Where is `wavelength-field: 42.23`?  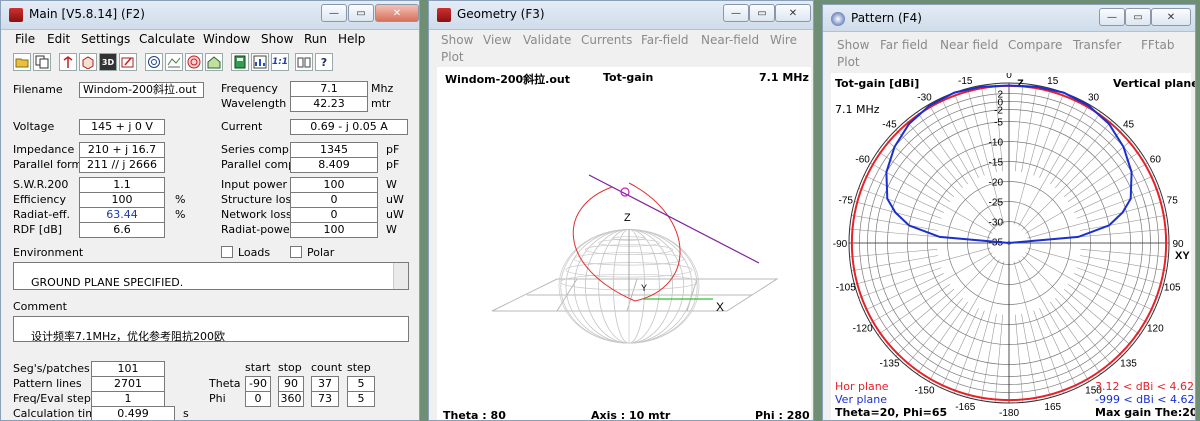
wavelength-field: 42.23 is located at coordinates (329, 104).